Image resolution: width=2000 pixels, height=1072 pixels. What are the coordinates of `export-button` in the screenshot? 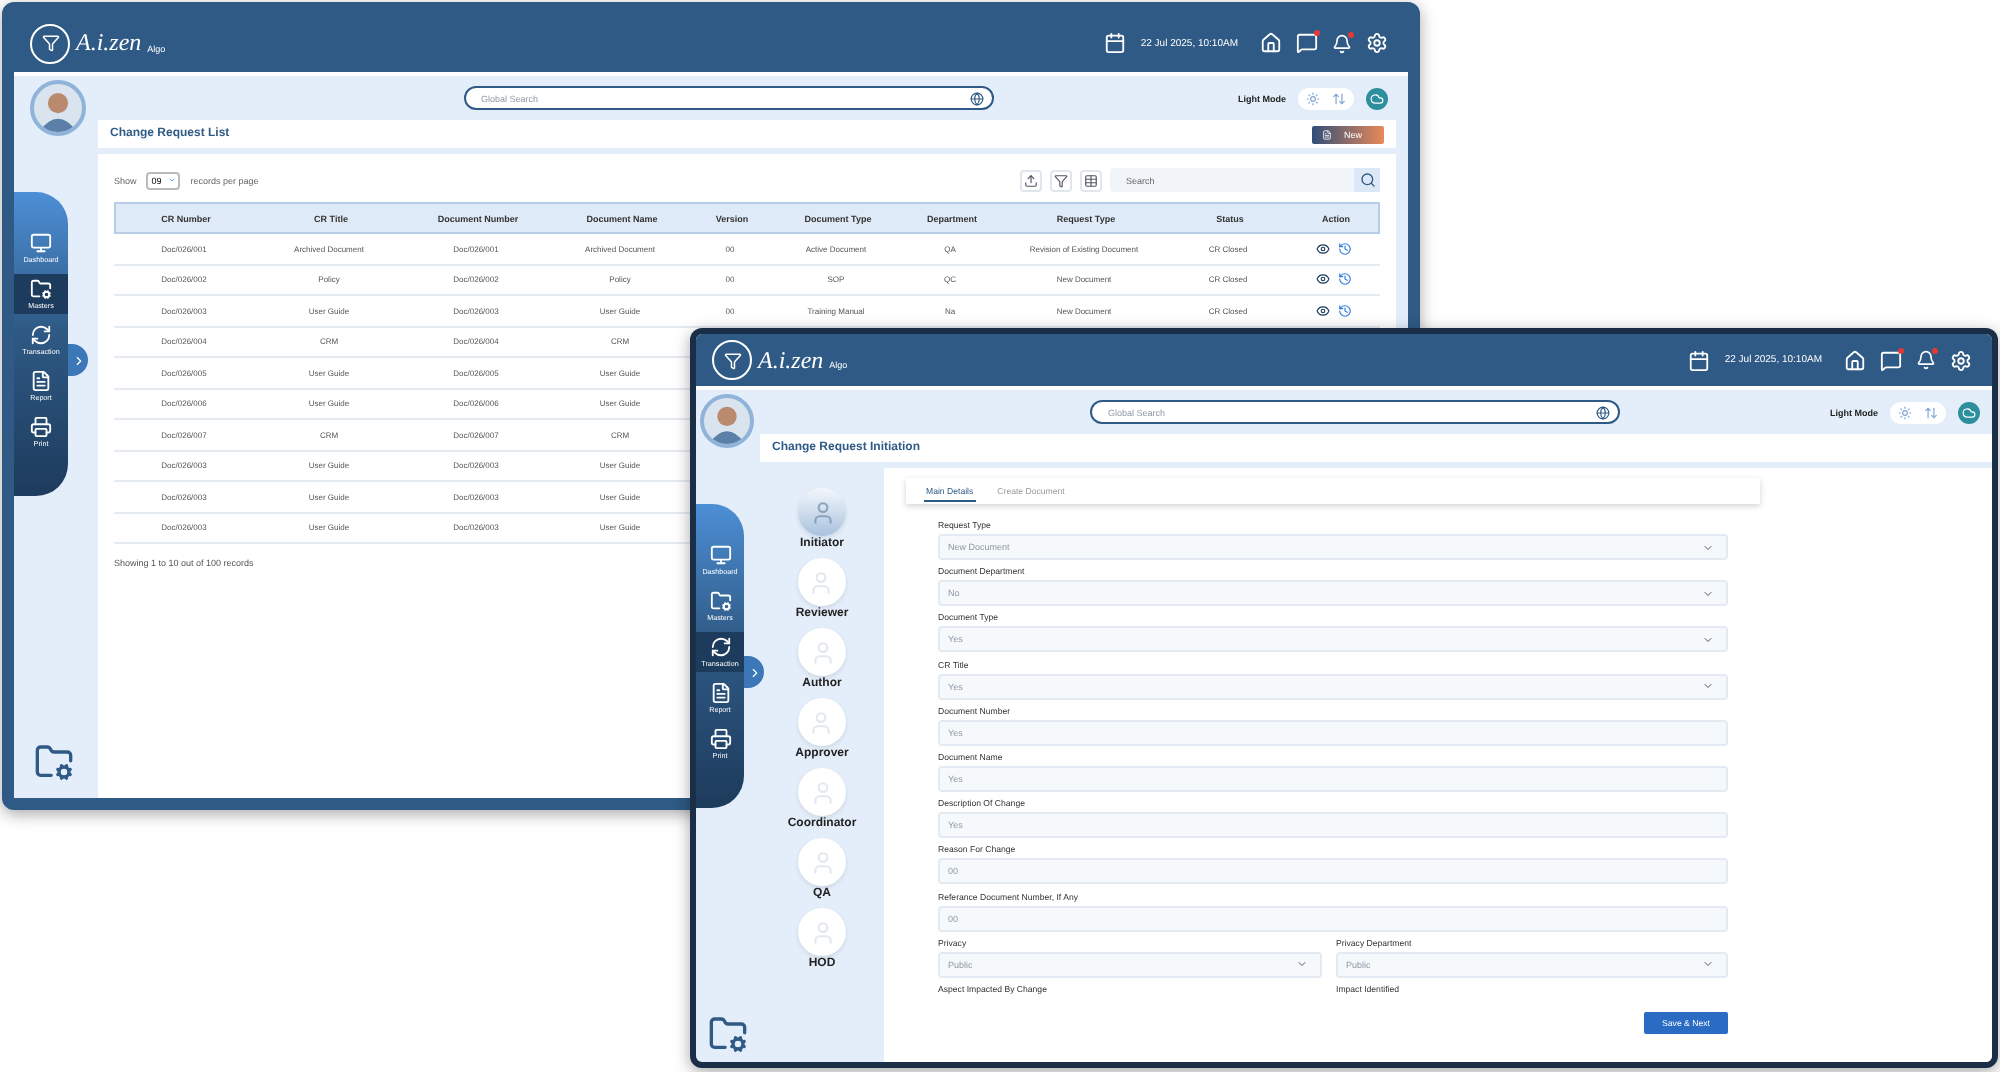 It's located at (1031, 180).